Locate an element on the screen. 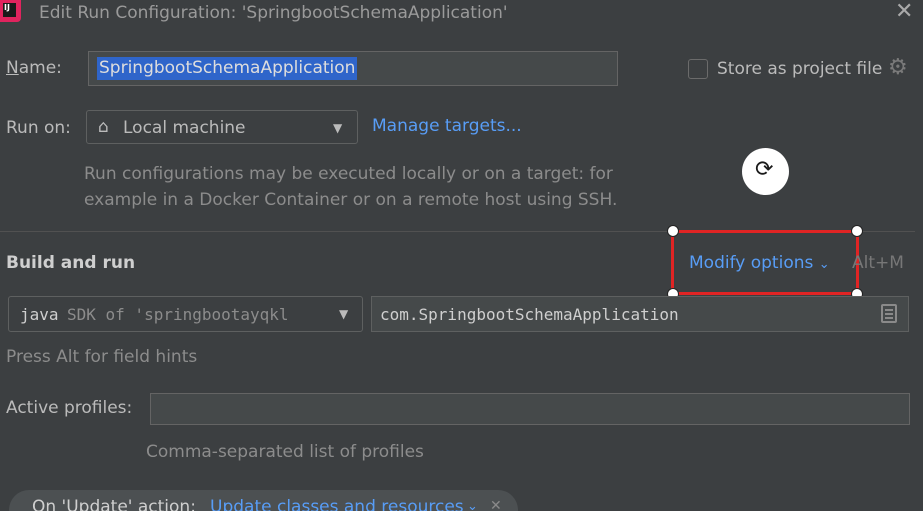 The image size is (923, 511). home-icon: ⌂ is located at coordinates (103, 127).